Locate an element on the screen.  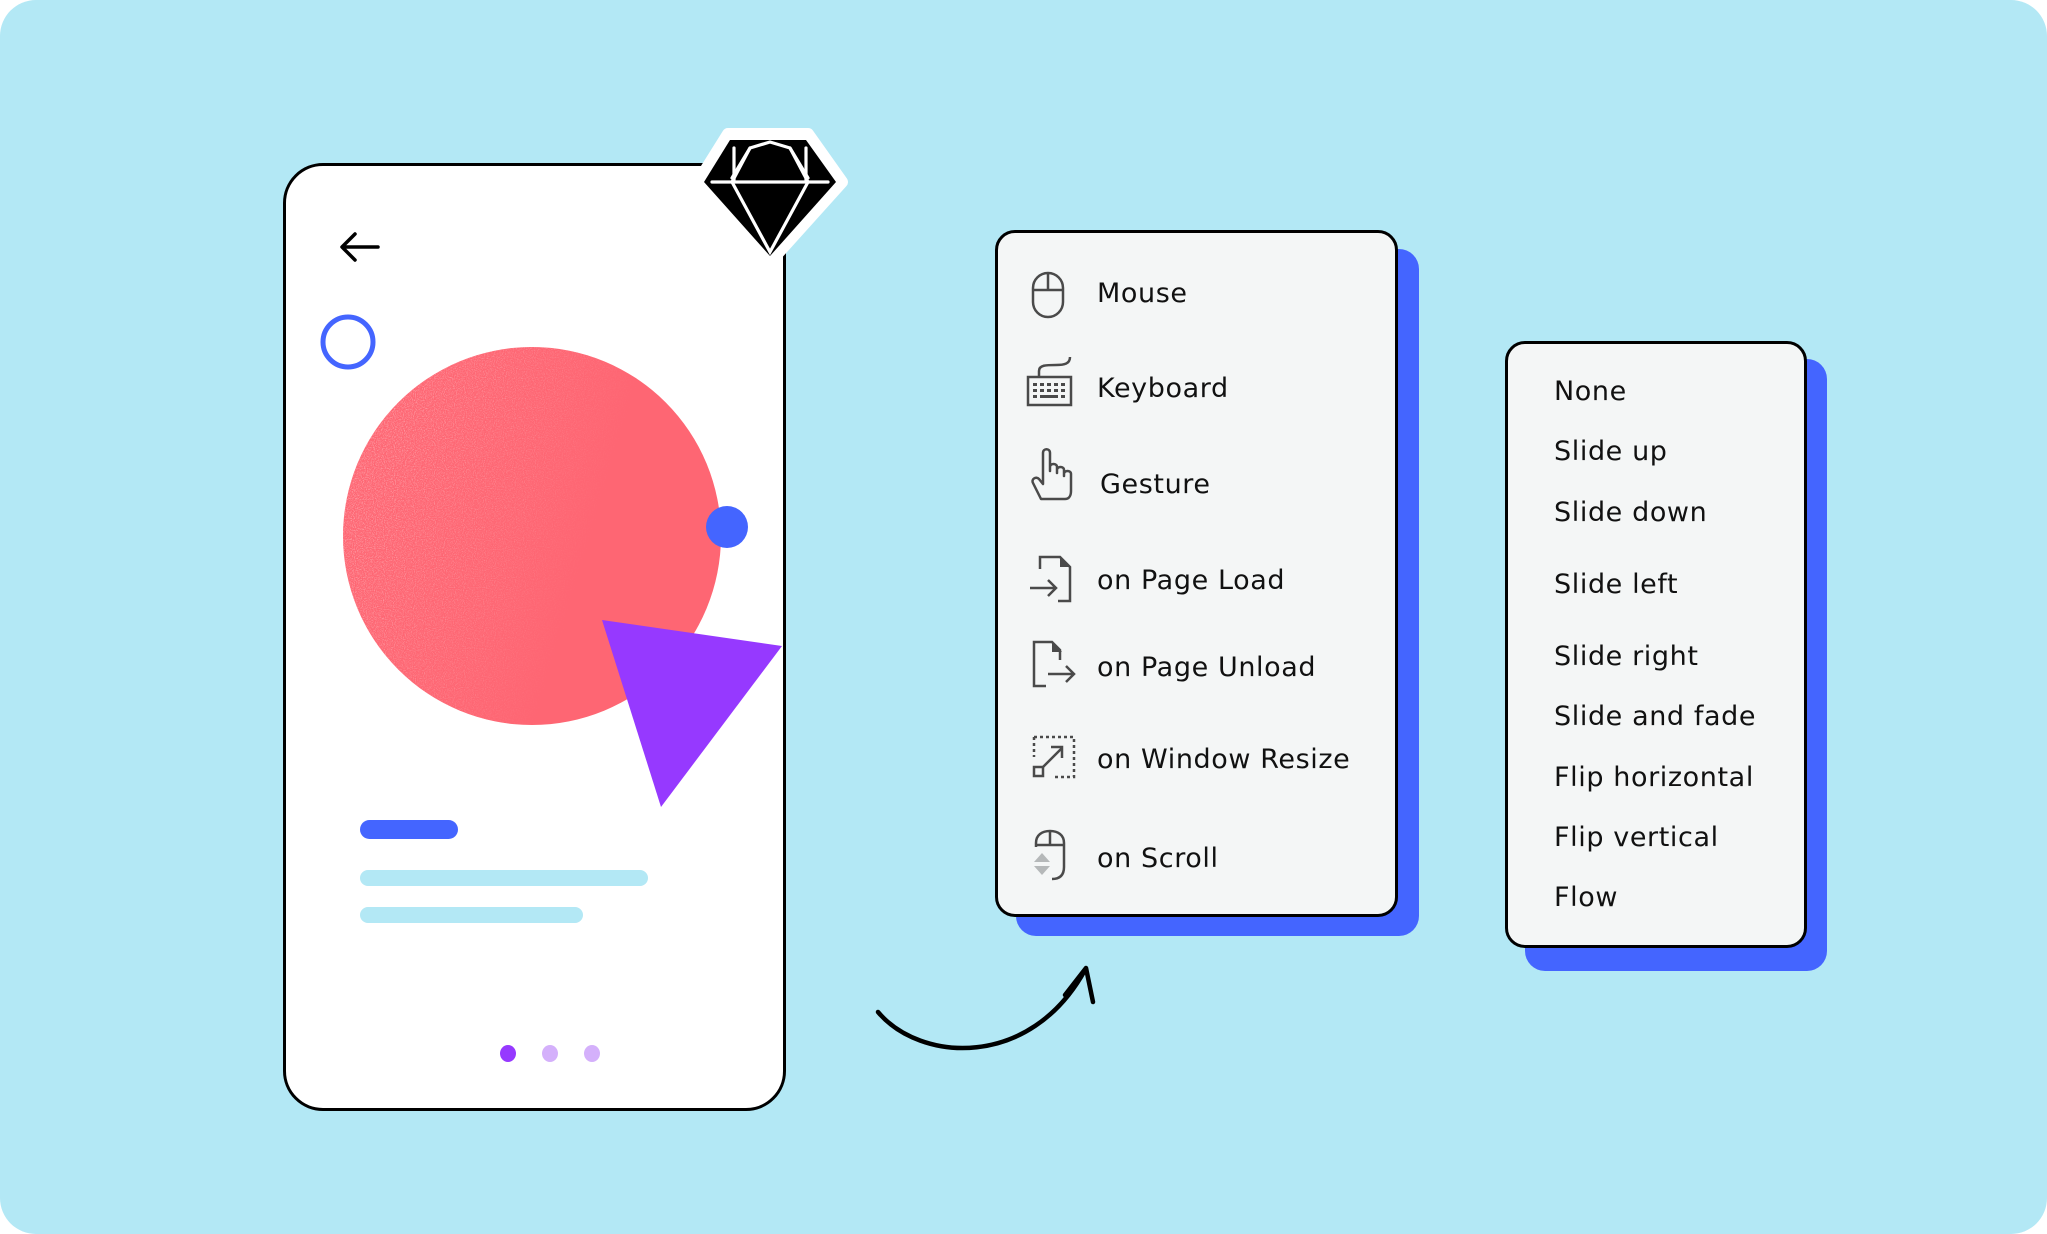
flow-arrow-icon is located at coordinates (985, 1008).